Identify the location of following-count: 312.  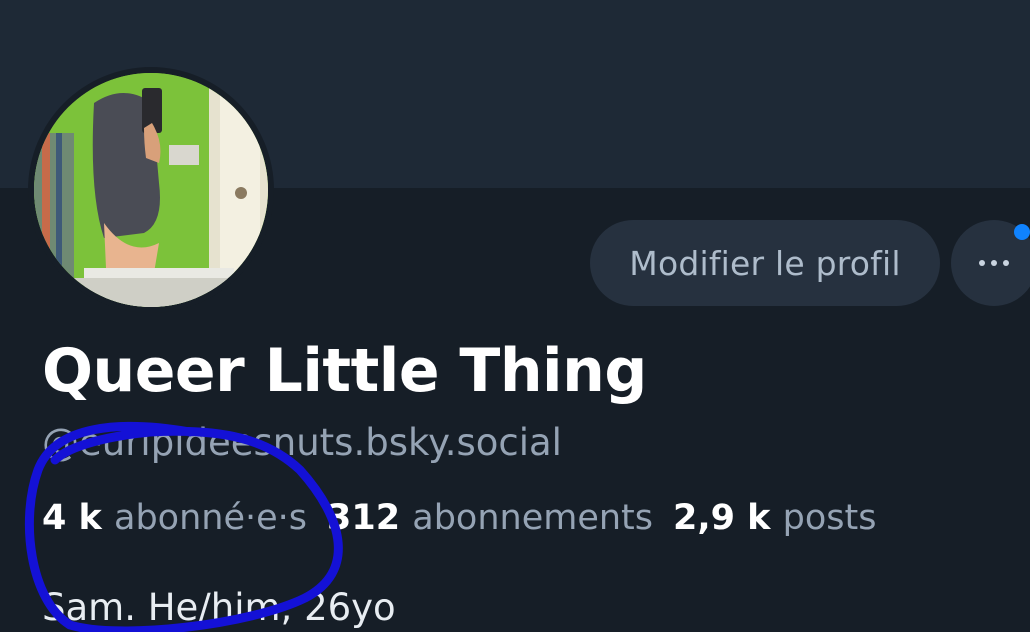
(370, 518).